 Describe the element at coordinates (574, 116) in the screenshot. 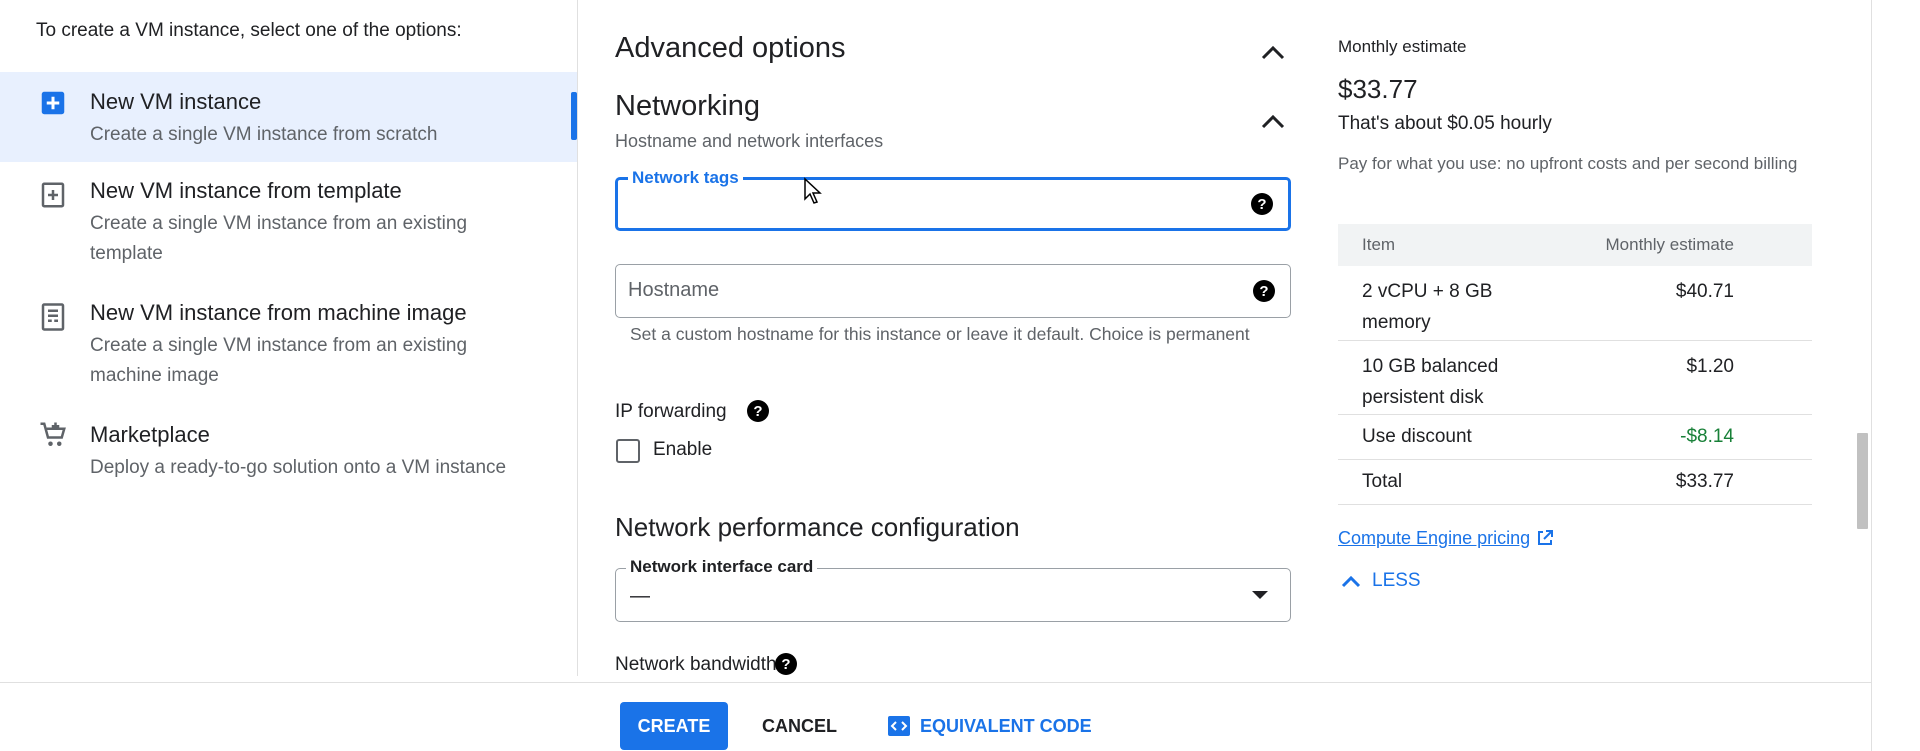

I see `selected-indicator` at that location.